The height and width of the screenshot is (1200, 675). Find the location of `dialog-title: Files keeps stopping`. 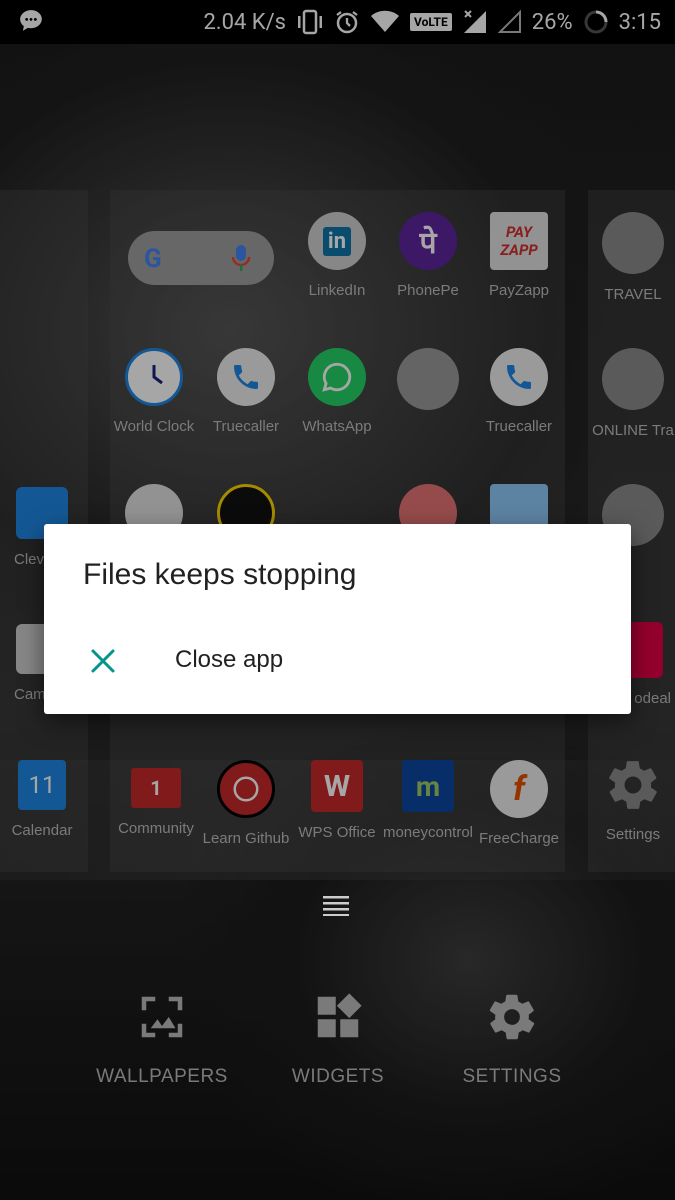

dialog-title: Files keeps stopping is located at coordinates (220, 574).